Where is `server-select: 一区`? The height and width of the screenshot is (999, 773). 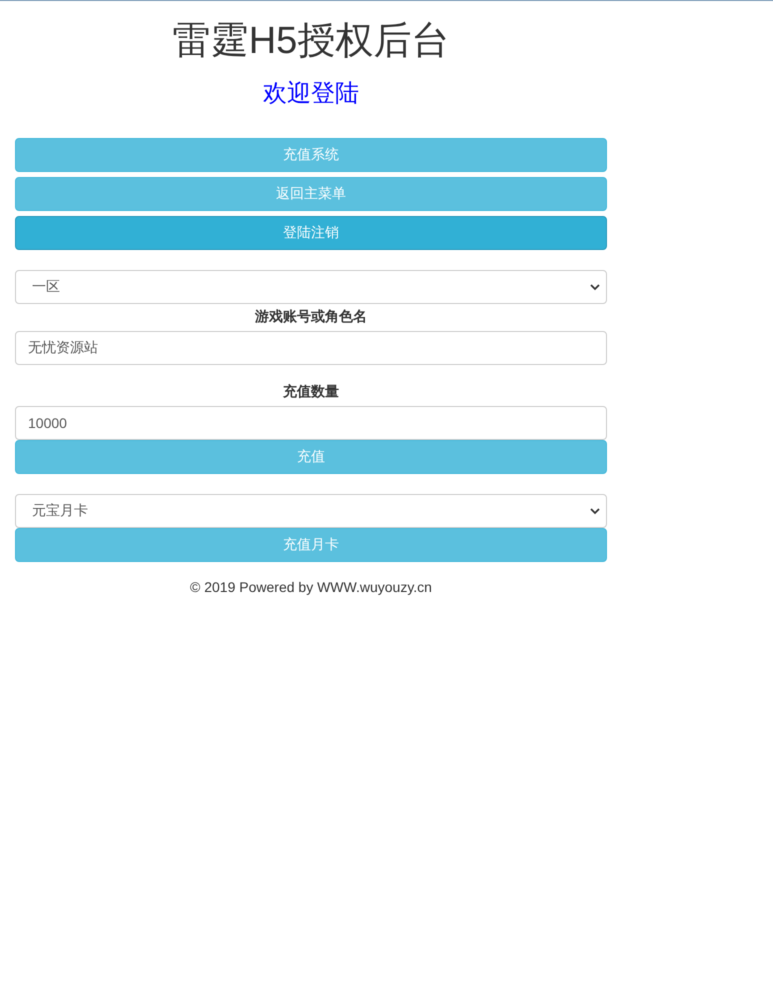
server-select: 一区 is located at coordinates (311, 287).